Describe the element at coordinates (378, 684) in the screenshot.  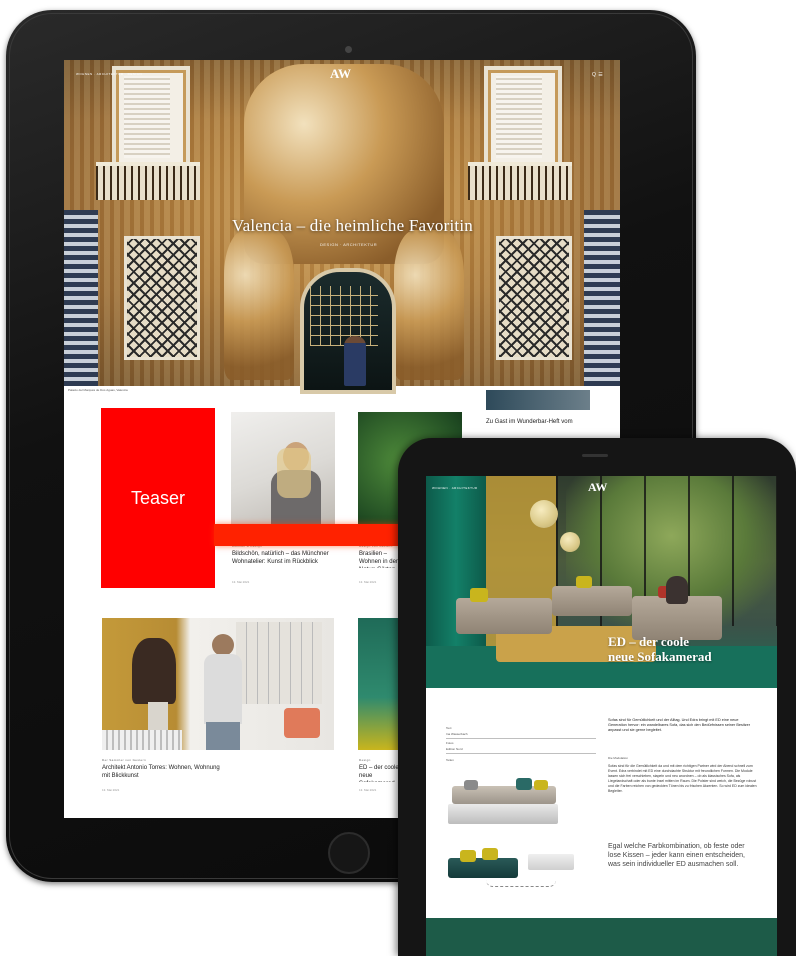
I see `card-image-sofa` at that location.